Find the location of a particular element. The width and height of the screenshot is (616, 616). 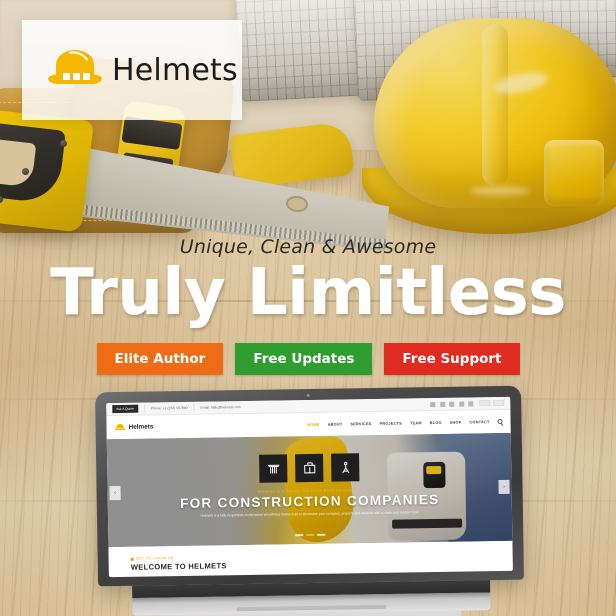

social-links is located at coordinates (452, 403).